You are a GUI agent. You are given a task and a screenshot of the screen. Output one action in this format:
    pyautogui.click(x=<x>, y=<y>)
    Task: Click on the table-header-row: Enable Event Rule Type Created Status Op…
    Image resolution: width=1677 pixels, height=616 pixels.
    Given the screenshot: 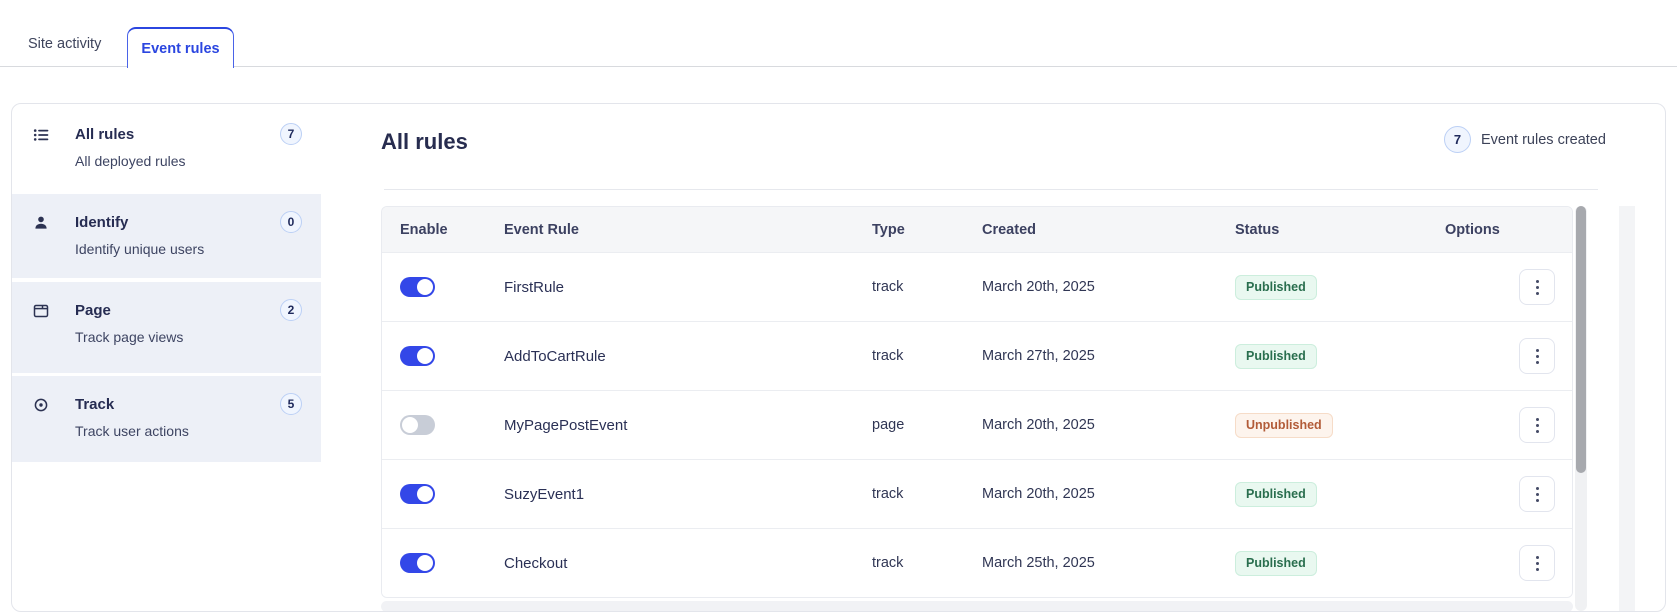 What is the action you would take?
    pyautogui.click(x=977, y=229)
    